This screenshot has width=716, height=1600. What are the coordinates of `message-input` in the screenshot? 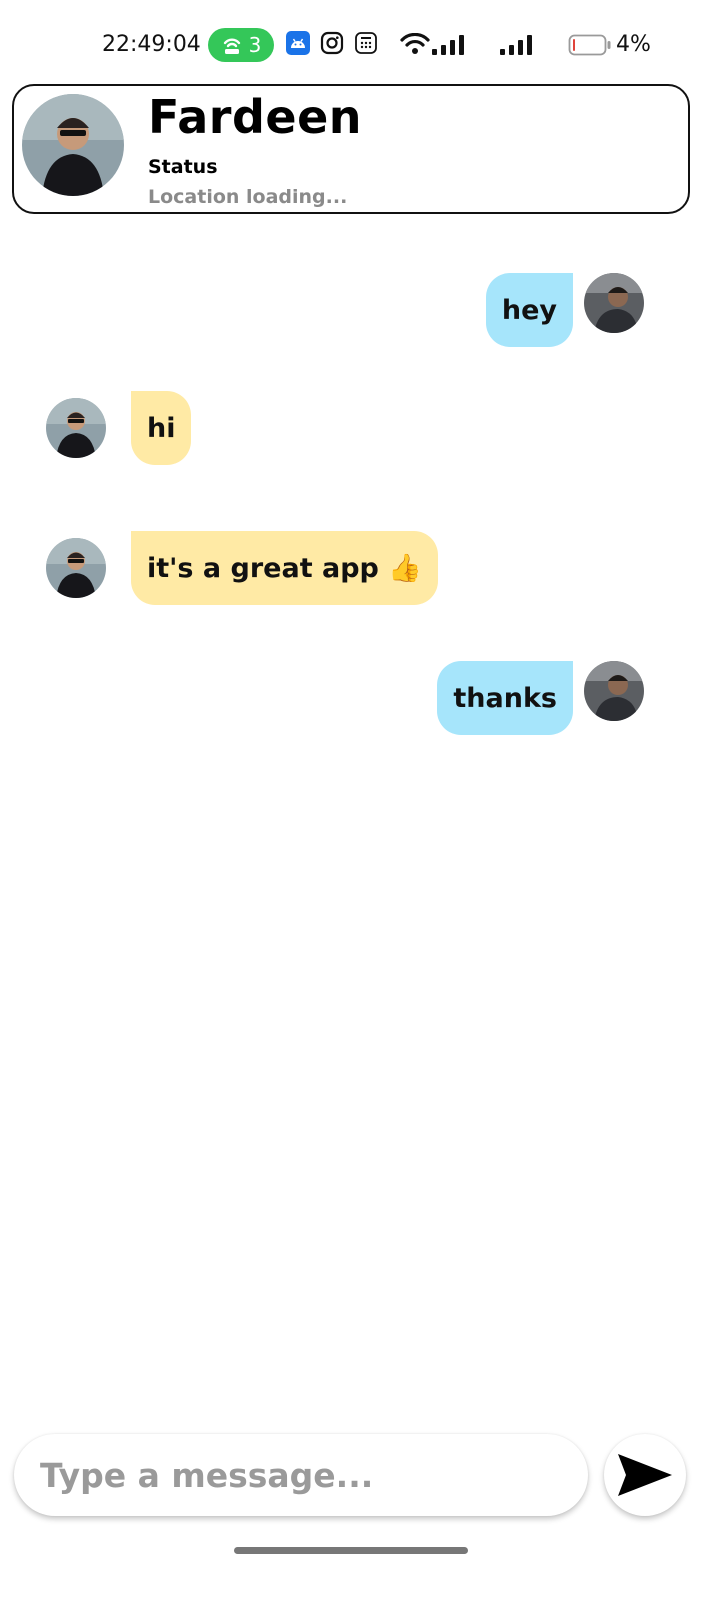 It's located at (314, 1475).